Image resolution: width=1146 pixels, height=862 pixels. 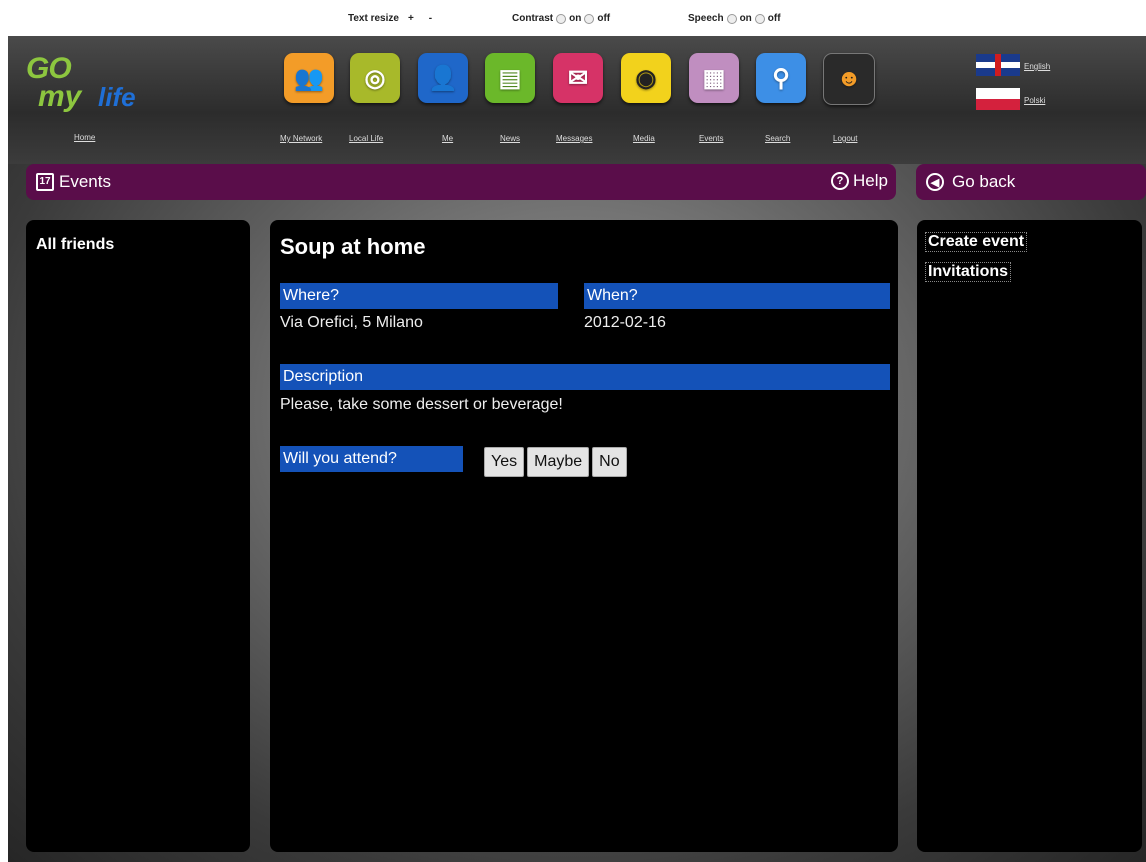 I want to click on invitations-link: Invitations, so click(x=968, y=272).